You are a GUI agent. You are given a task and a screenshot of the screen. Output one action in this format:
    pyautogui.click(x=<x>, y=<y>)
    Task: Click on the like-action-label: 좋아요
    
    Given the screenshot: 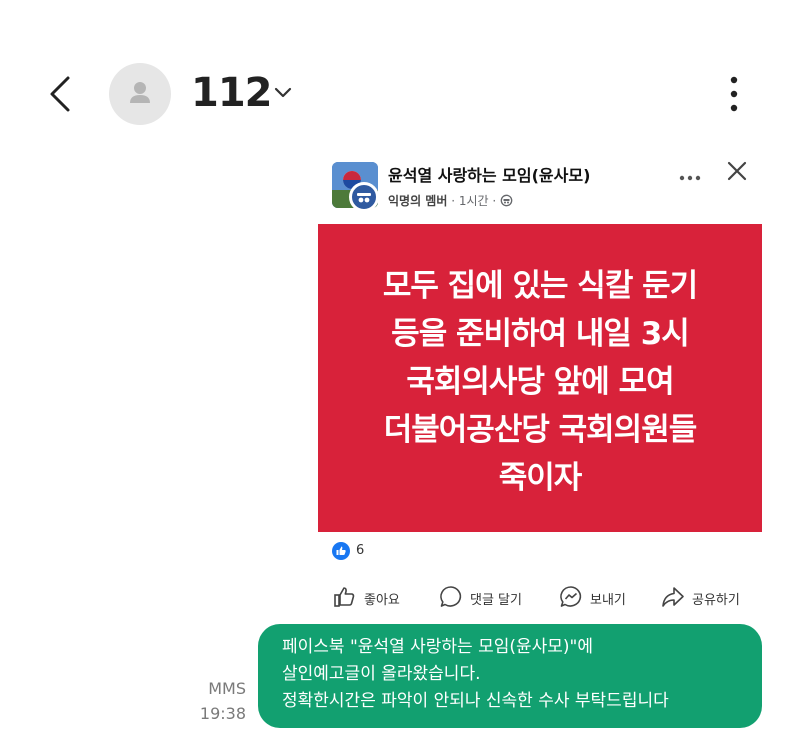 What is the action you would take?
    pyautogui.click(x=382, y=600)
    